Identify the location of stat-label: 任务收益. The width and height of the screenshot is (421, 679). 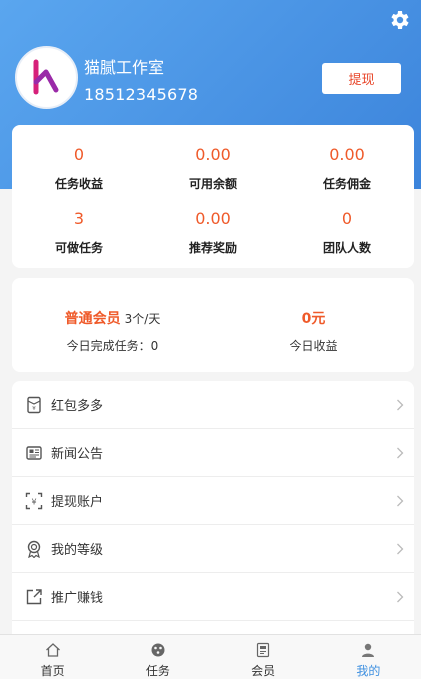
(78, 184).